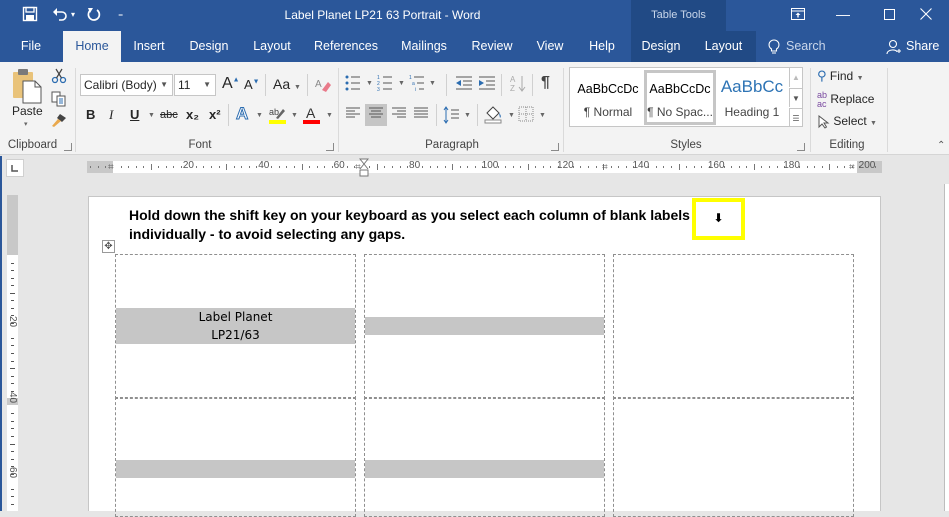 The width and height of the screenshot is (949, 517). I want to click on style-heading-1: AaBbCc Heading 1, so click(752, 97).